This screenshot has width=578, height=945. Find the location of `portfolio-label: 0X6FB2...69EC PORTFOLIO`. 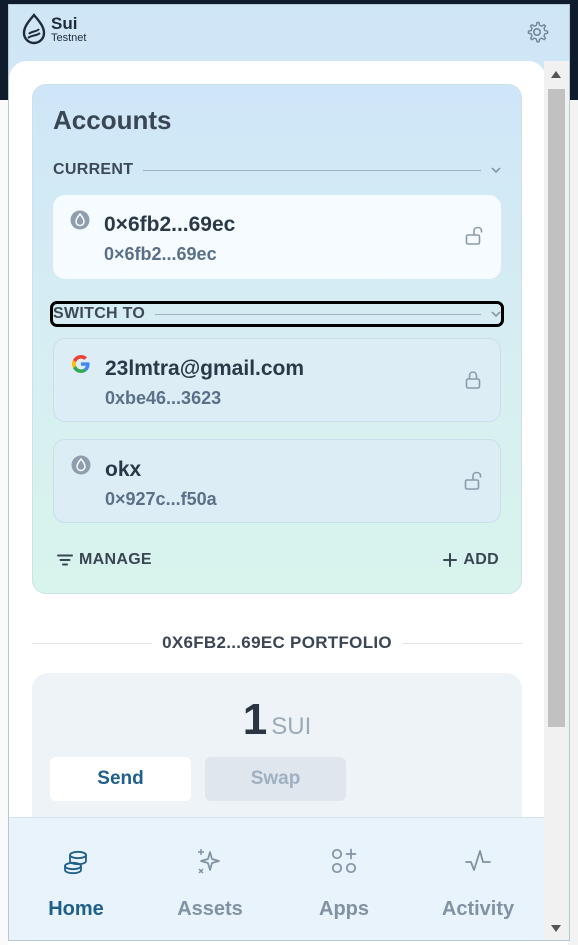

portfolio-label: 0X6FB2...69EC PORTFOLIO is located at coordinates (277, 642).